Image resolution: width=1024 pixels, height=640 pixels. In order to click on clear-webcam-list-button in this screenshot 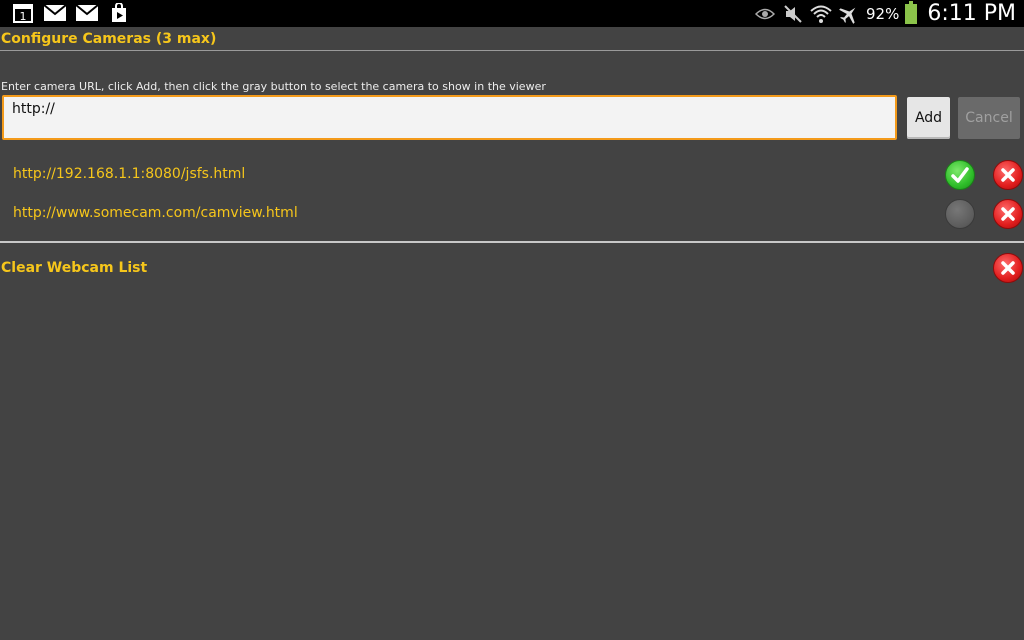, I will do `click(1008, 268)`.